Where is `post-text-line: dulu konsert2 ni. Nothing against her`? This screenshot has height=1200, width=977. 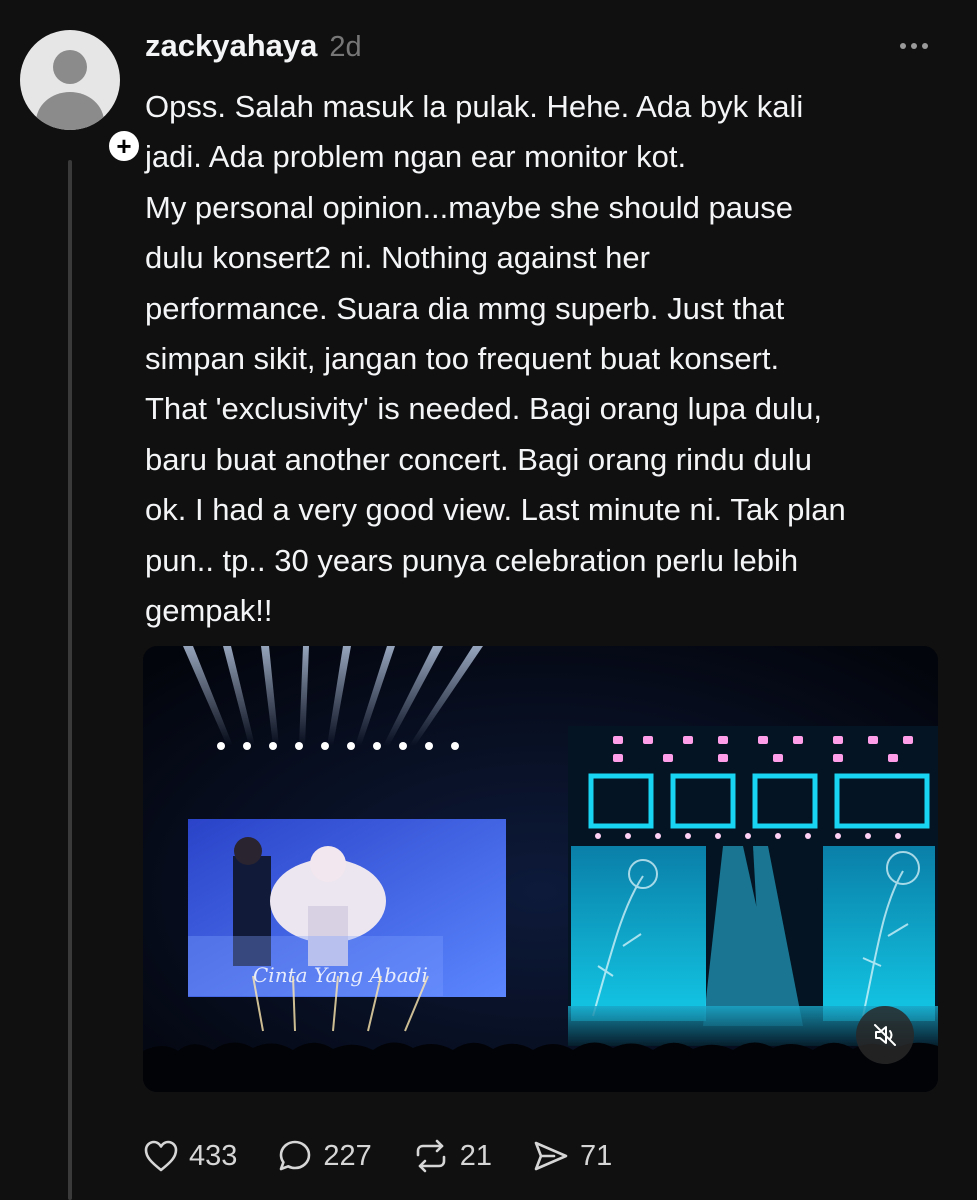
post-text-line: dulu konsert2 ni. Nothing against her is located at coordinates (397, 258).